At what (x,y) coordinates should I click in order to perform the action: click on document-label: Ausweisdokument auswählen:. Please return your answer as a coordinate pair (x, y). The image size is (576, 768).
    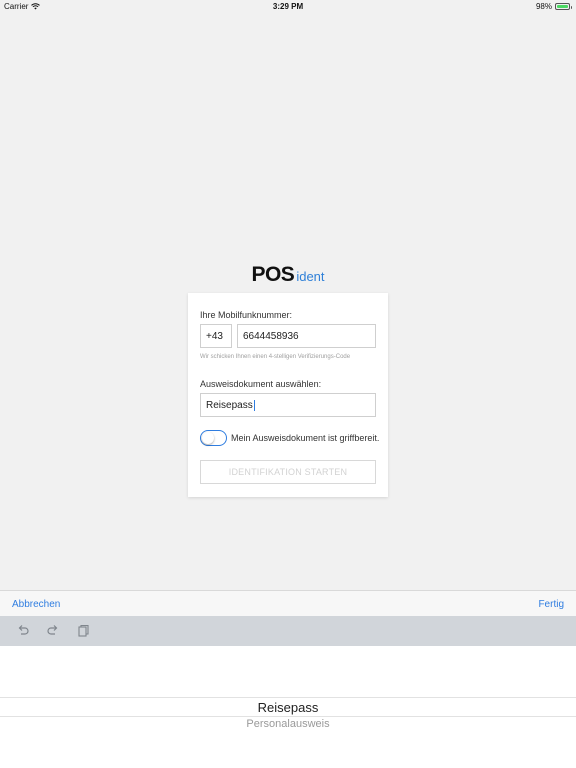
    Looking at the image, I should click on (261, 384).